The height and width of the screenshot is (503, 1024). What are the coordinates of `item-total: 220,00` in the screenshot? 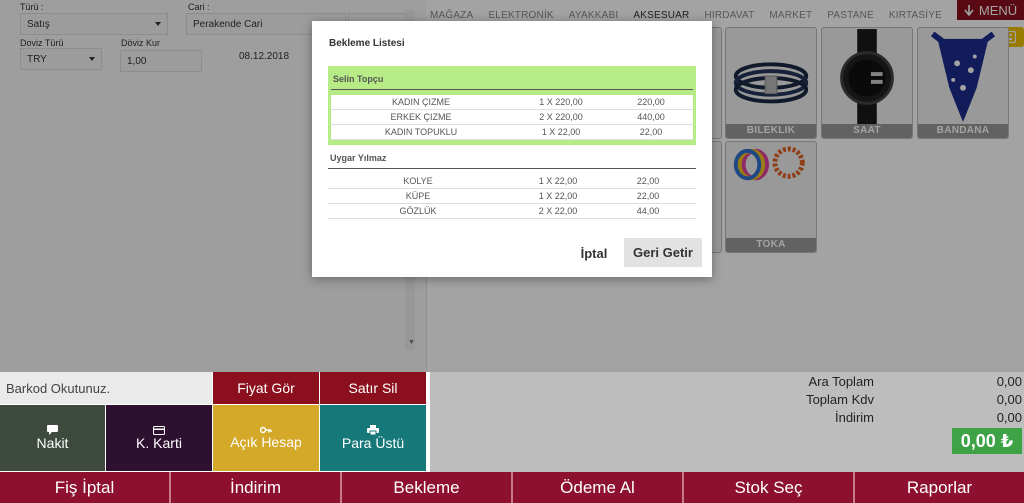 It's located at (651, 102).